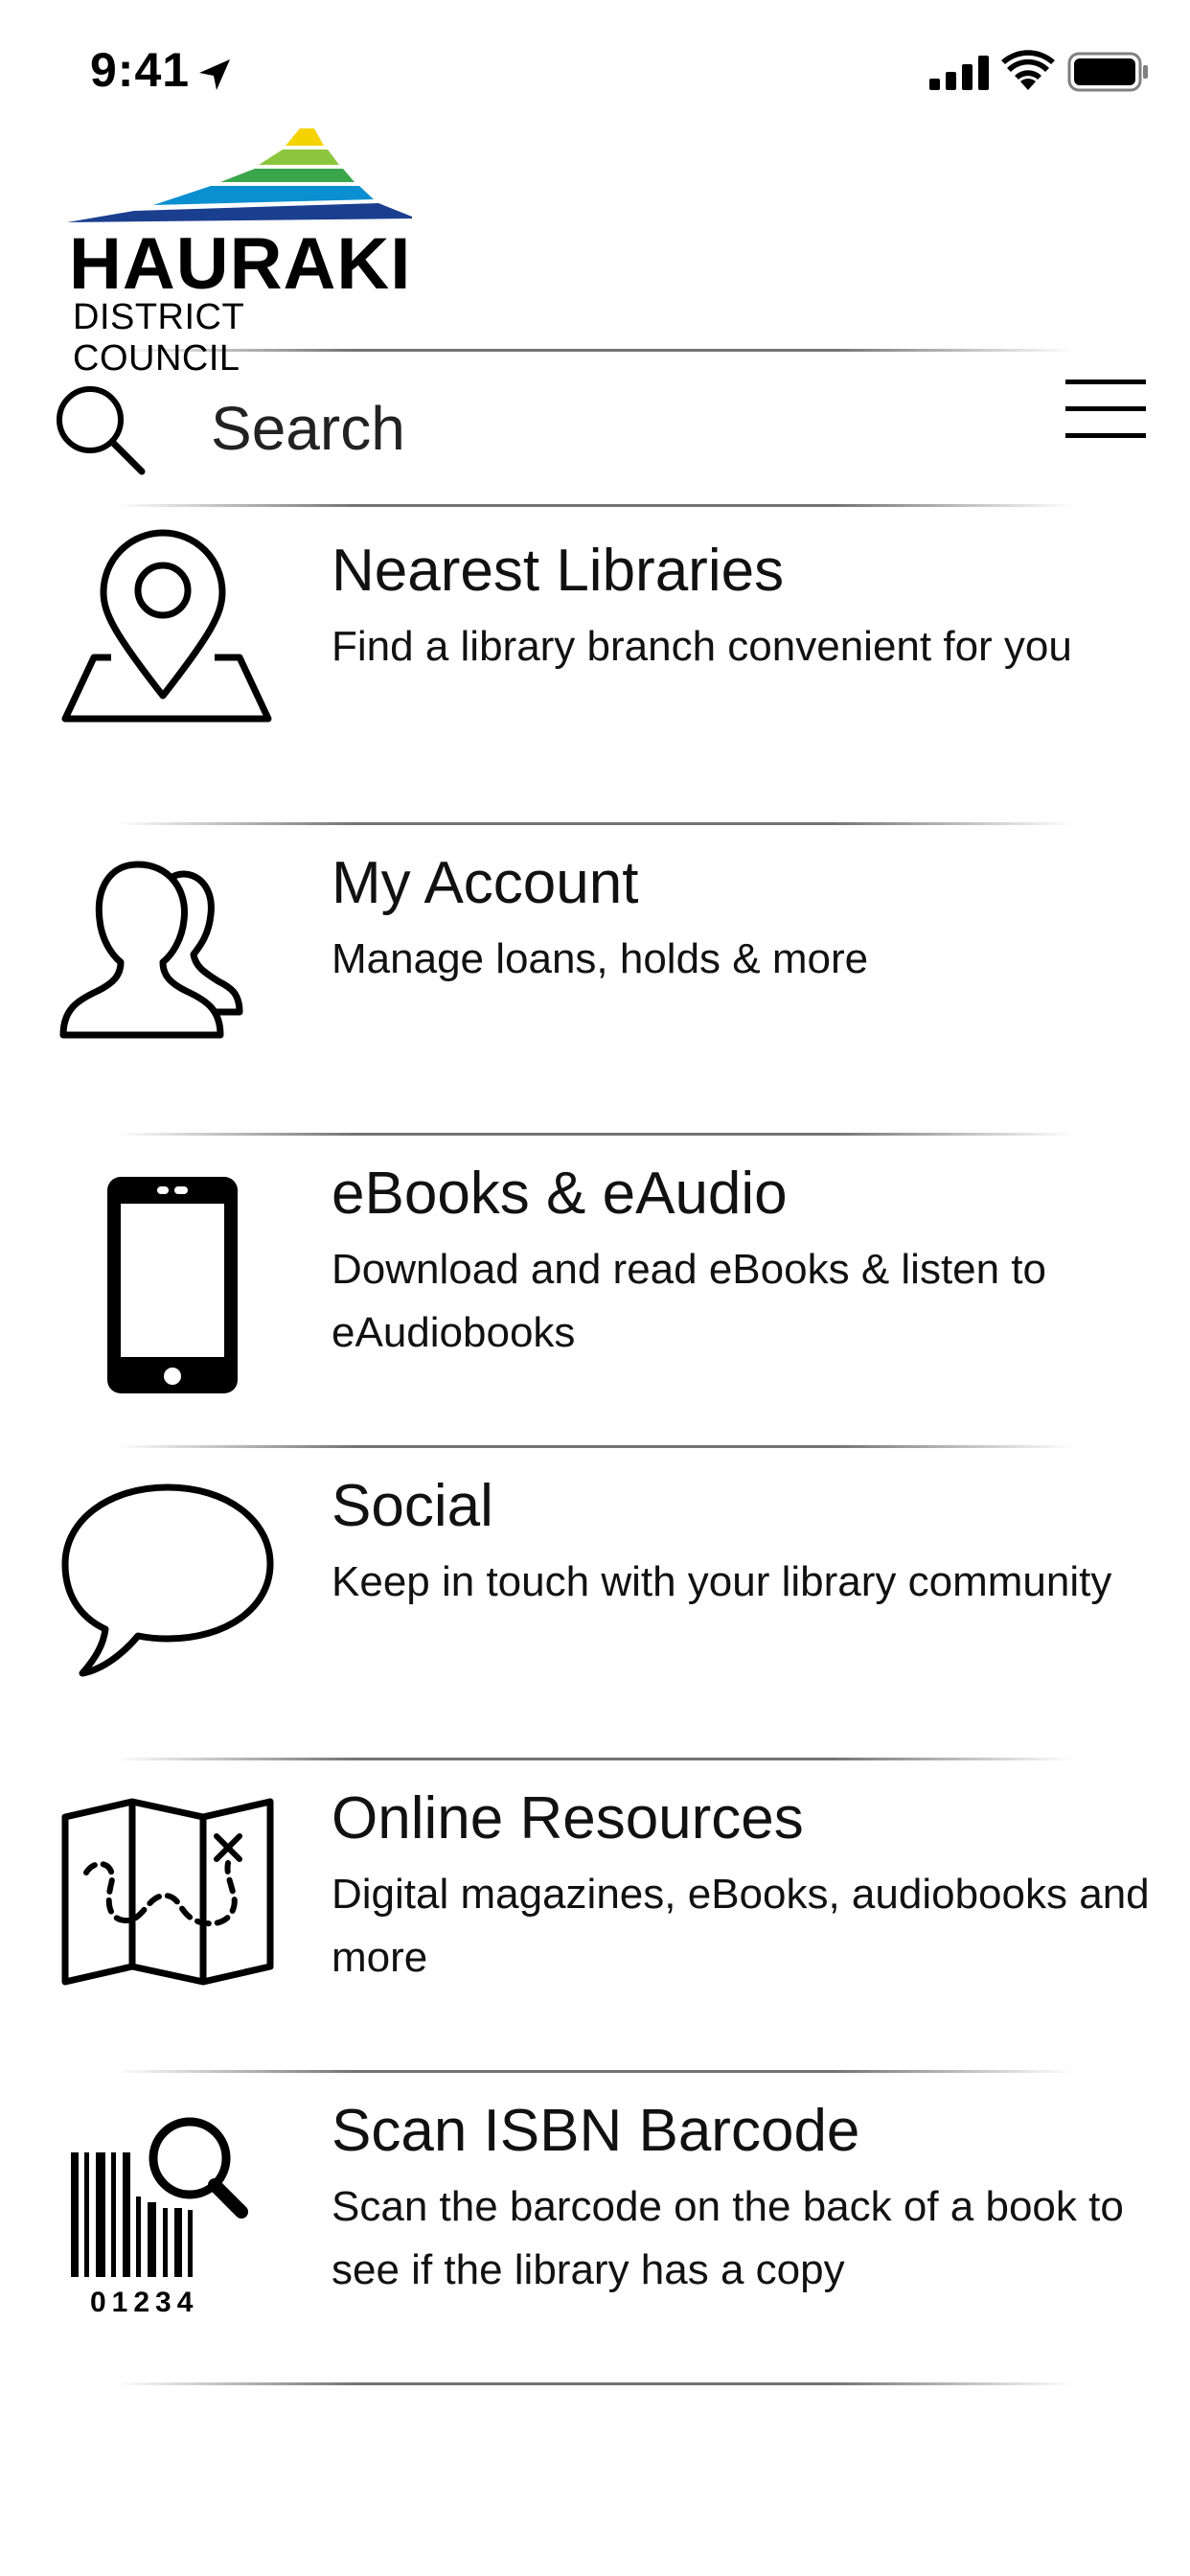 The width and height of the screenshot is (1190, 2576). I want to click on menu-item-title: My Account, so click(486, 883).